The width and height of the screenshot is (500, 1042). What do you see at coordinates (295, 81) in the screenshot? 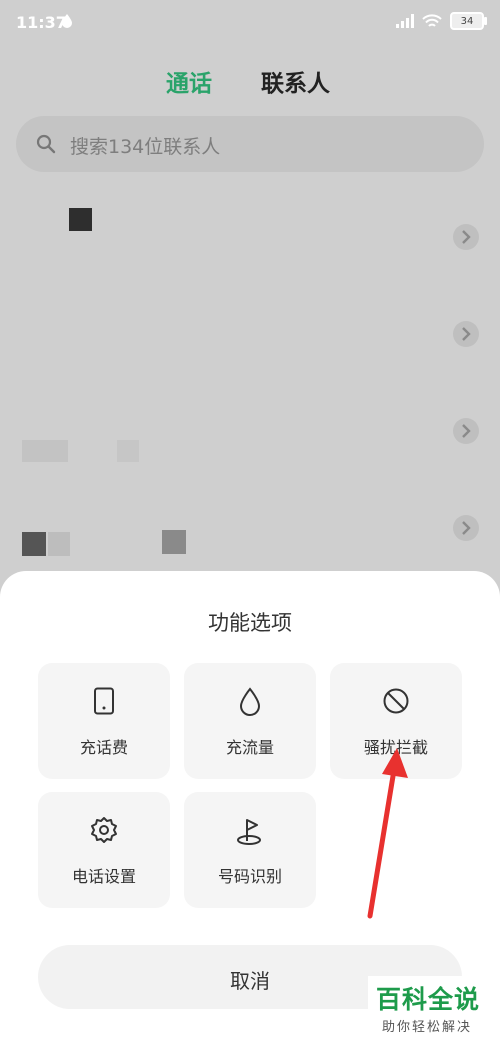
I see `tab-contacts: 联系人` at bounding box center [295, 81].